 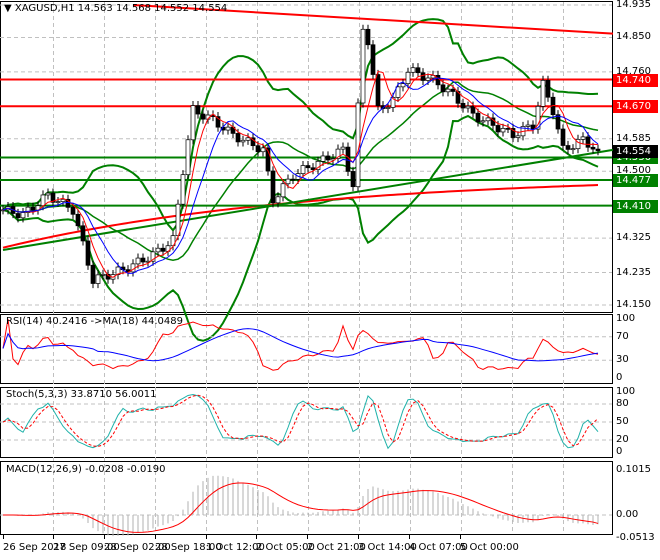 I want to click on stoch-tick-label: 80, so click(x=622, y=403).